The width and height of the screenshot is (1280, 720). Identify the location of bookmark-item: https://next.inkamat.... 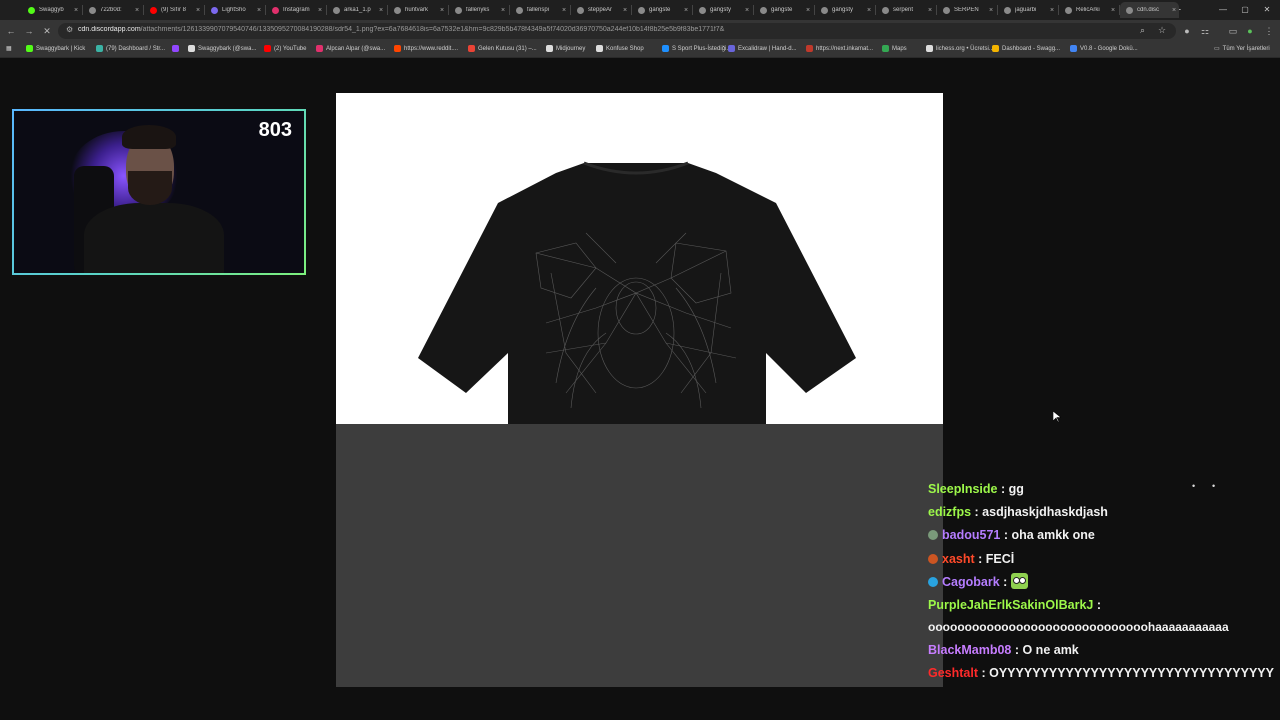
(839, 48).